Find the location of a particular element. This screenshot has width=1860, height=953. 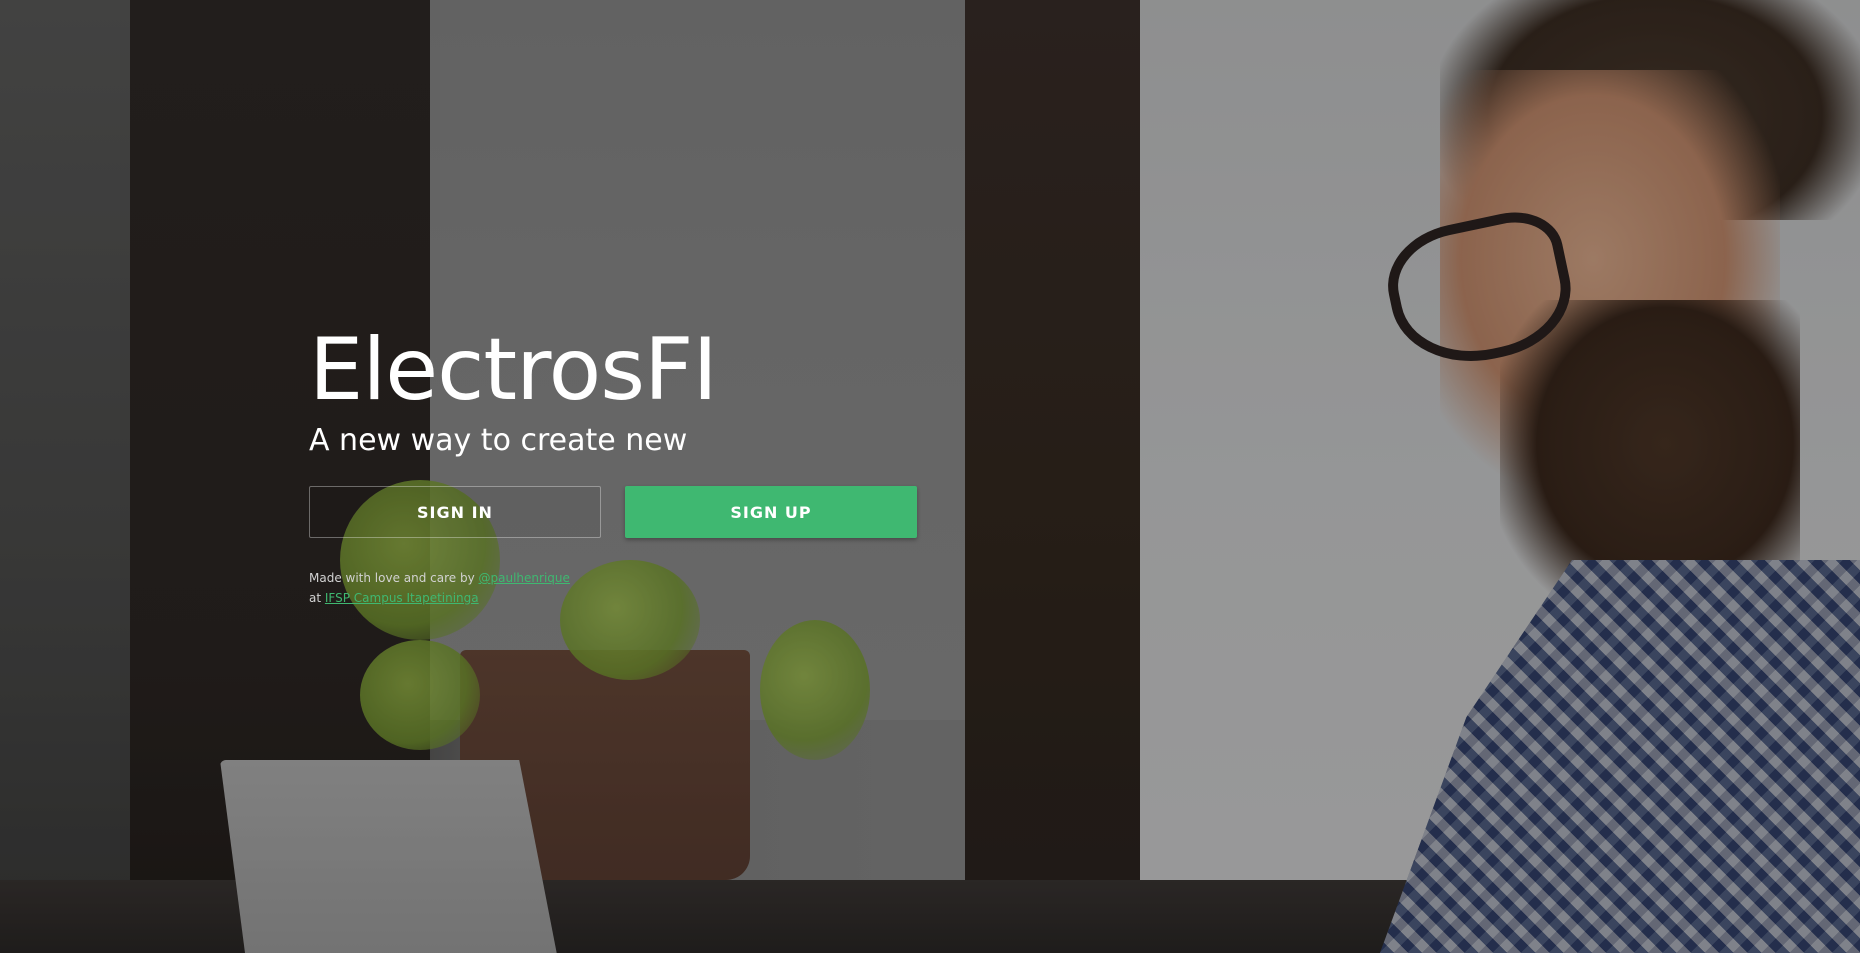

sign-up-button: SIGN UP is located at coordinates (771, 512).